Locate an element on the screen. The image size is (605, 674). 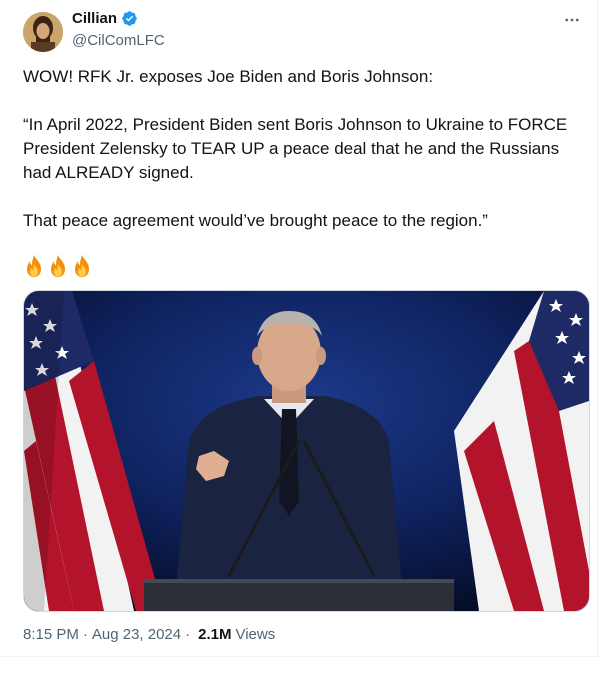
author-name-row: Cillian is located at coordinates (105, 18).